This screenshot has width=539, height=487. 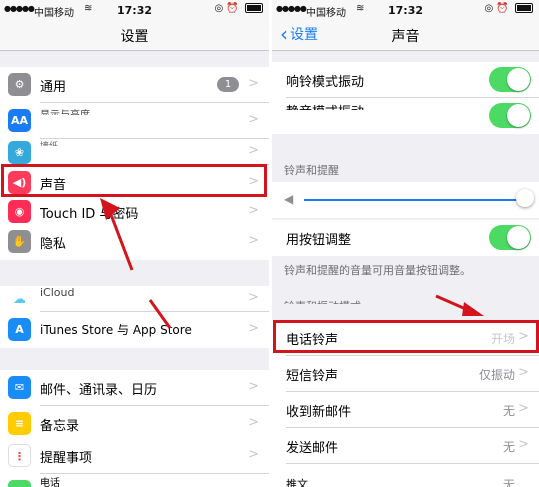 I want to click on settings-item-mail: ✉ 邮件、通讯录、日历 >, so click(x=134, y=388).